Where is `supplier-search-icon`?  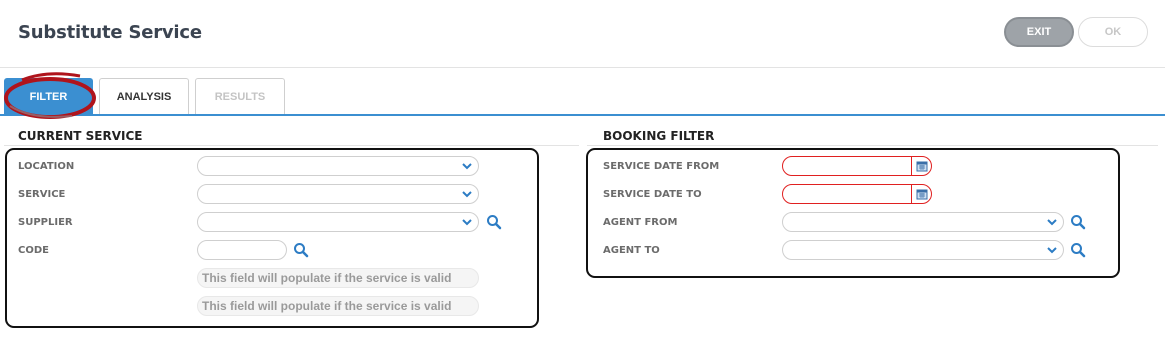 supplier-search-icon is located at coordinates (494, 222).